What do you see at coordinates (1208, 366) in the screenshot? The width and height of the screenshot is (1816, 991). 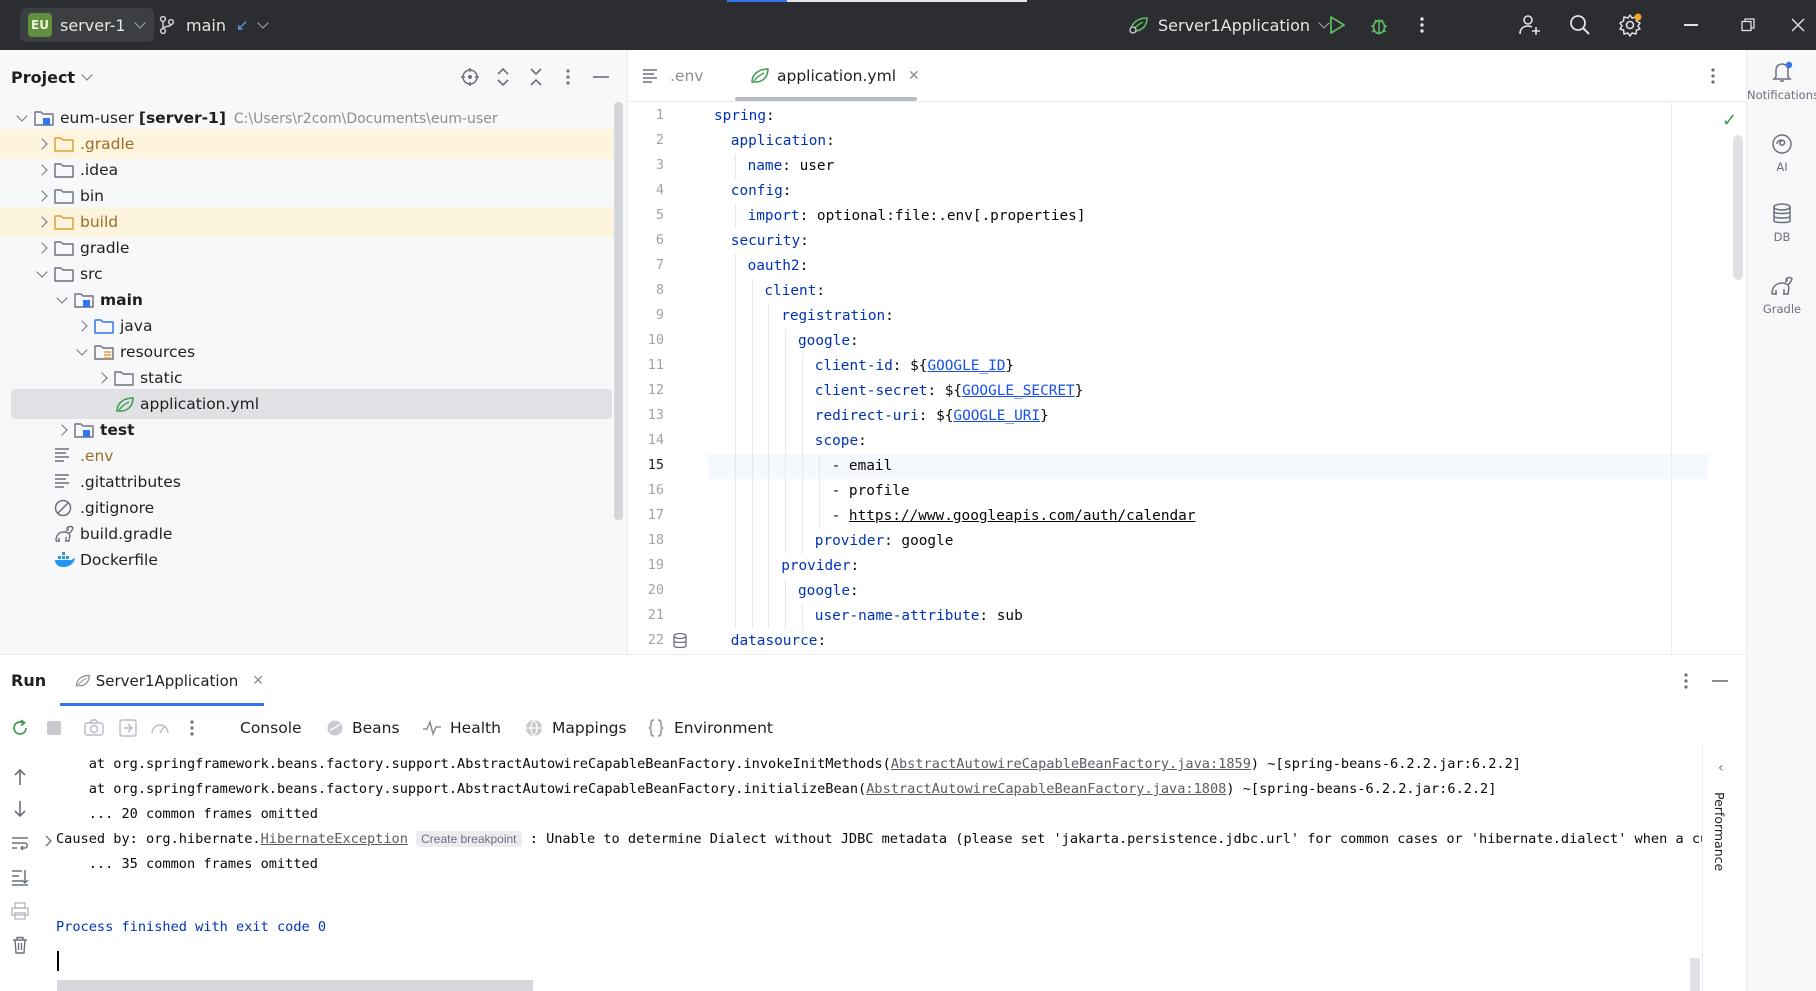 I see `code-line: client-id: ${GOOGLE_ID}` at bounding box center [1208, 366].